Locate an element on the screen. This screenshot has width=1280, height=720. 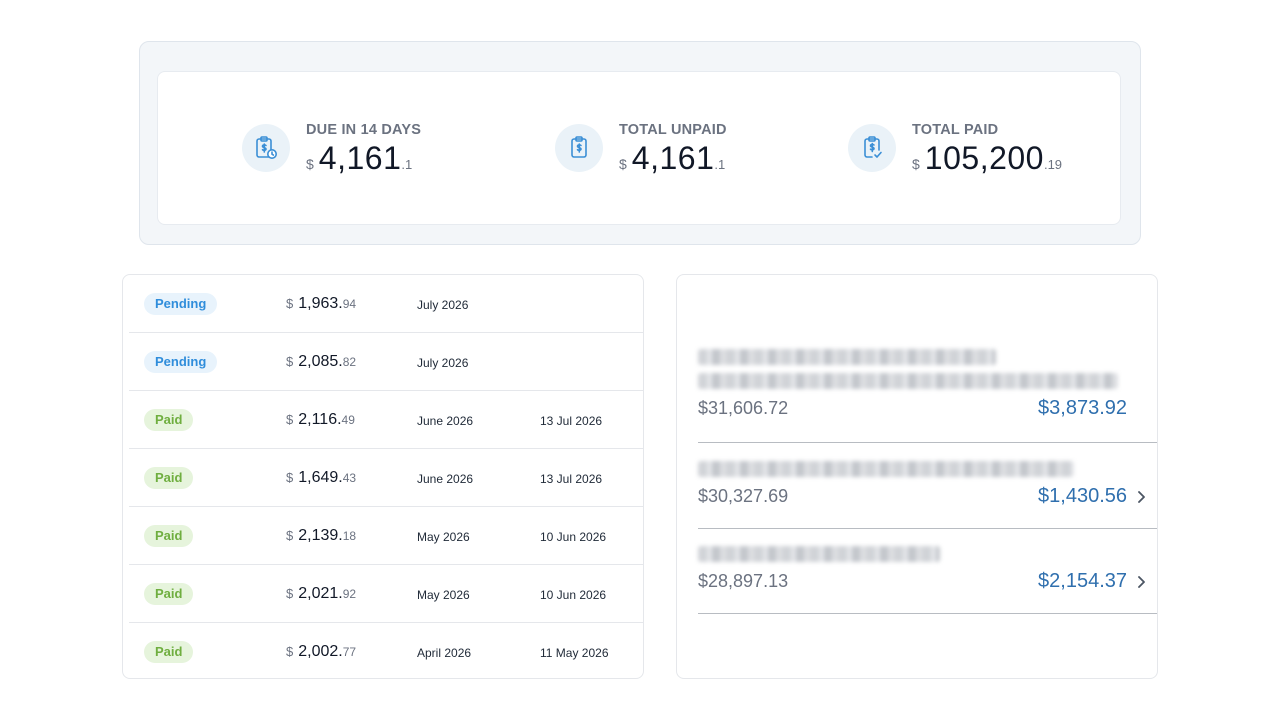
stat-total-paid: TOTAL PAID $ 105,200 .19 is located at coordinates (955, 149).